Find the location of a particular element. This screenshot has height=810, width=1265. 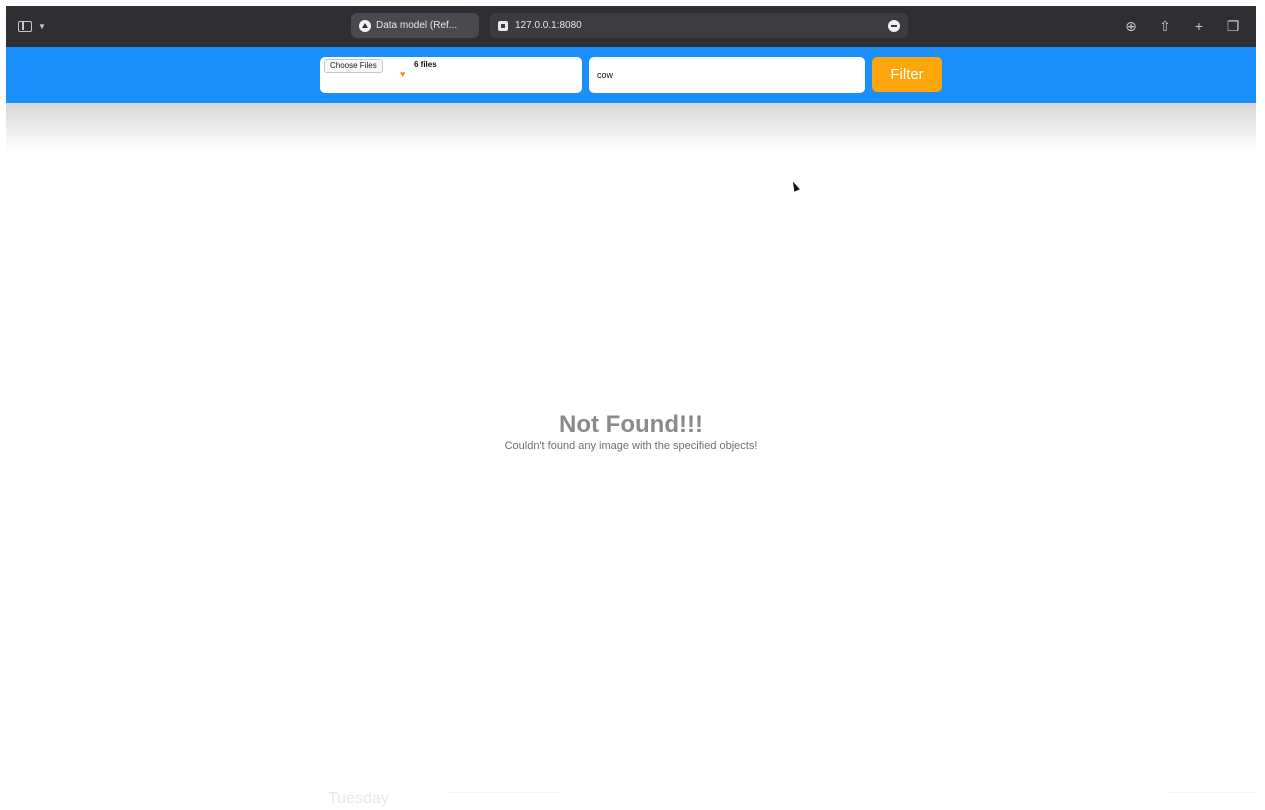

share-icon: ⇧ is located at coordinates (1165, 26).